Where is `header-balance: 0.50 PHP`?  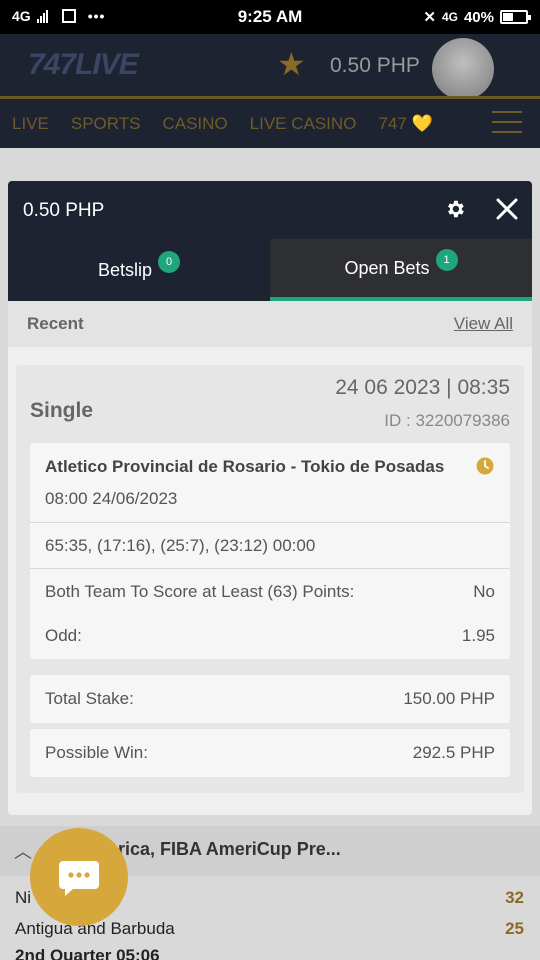
header-balance: 0.50 PHP is located at coordinates (375, 65).